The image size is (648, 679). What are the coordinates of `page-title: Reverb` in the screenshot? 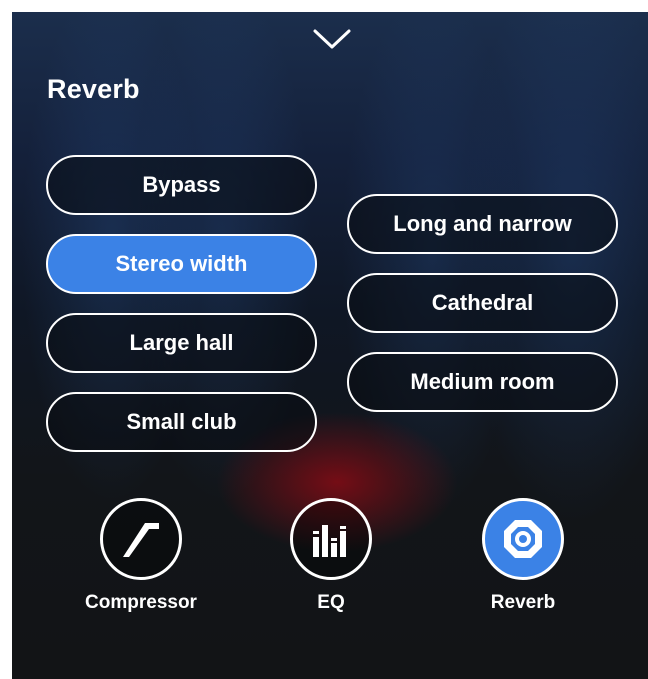 It's located at (93, 89).